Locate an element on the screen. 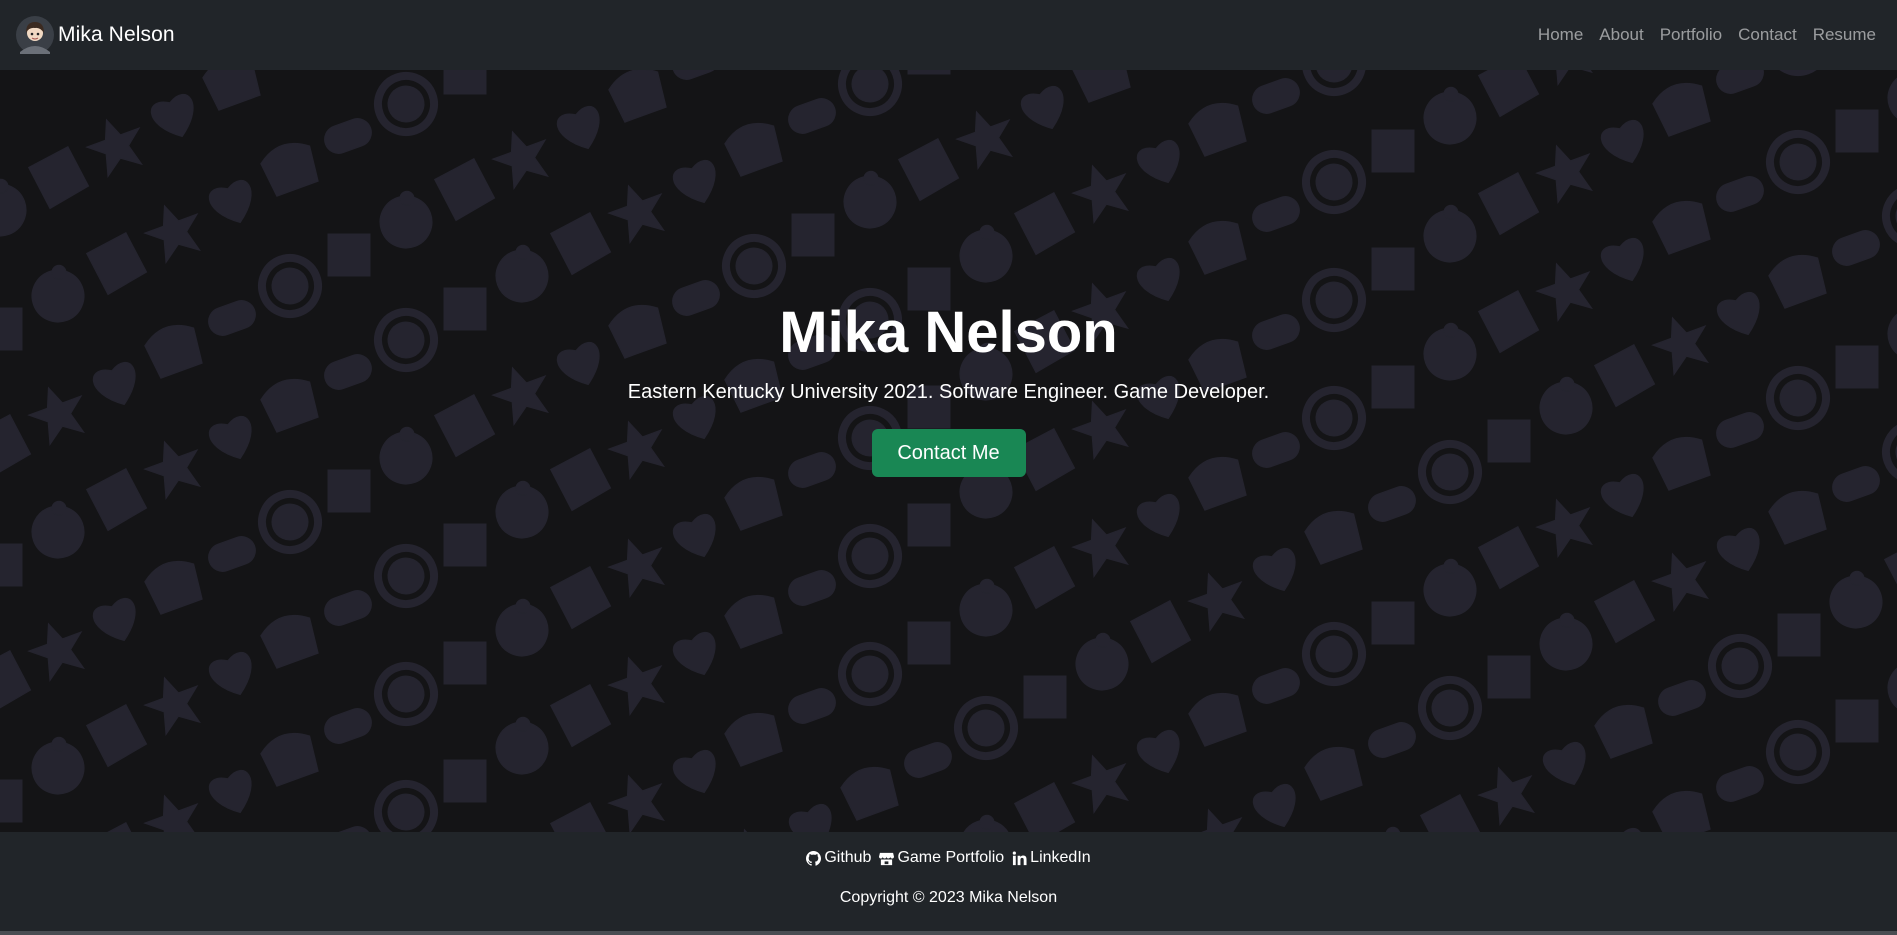 Image resolution: width=1897 pixels, height=935 pixels. nav-link-resume: Resume is located at coordinates (1844, 35).